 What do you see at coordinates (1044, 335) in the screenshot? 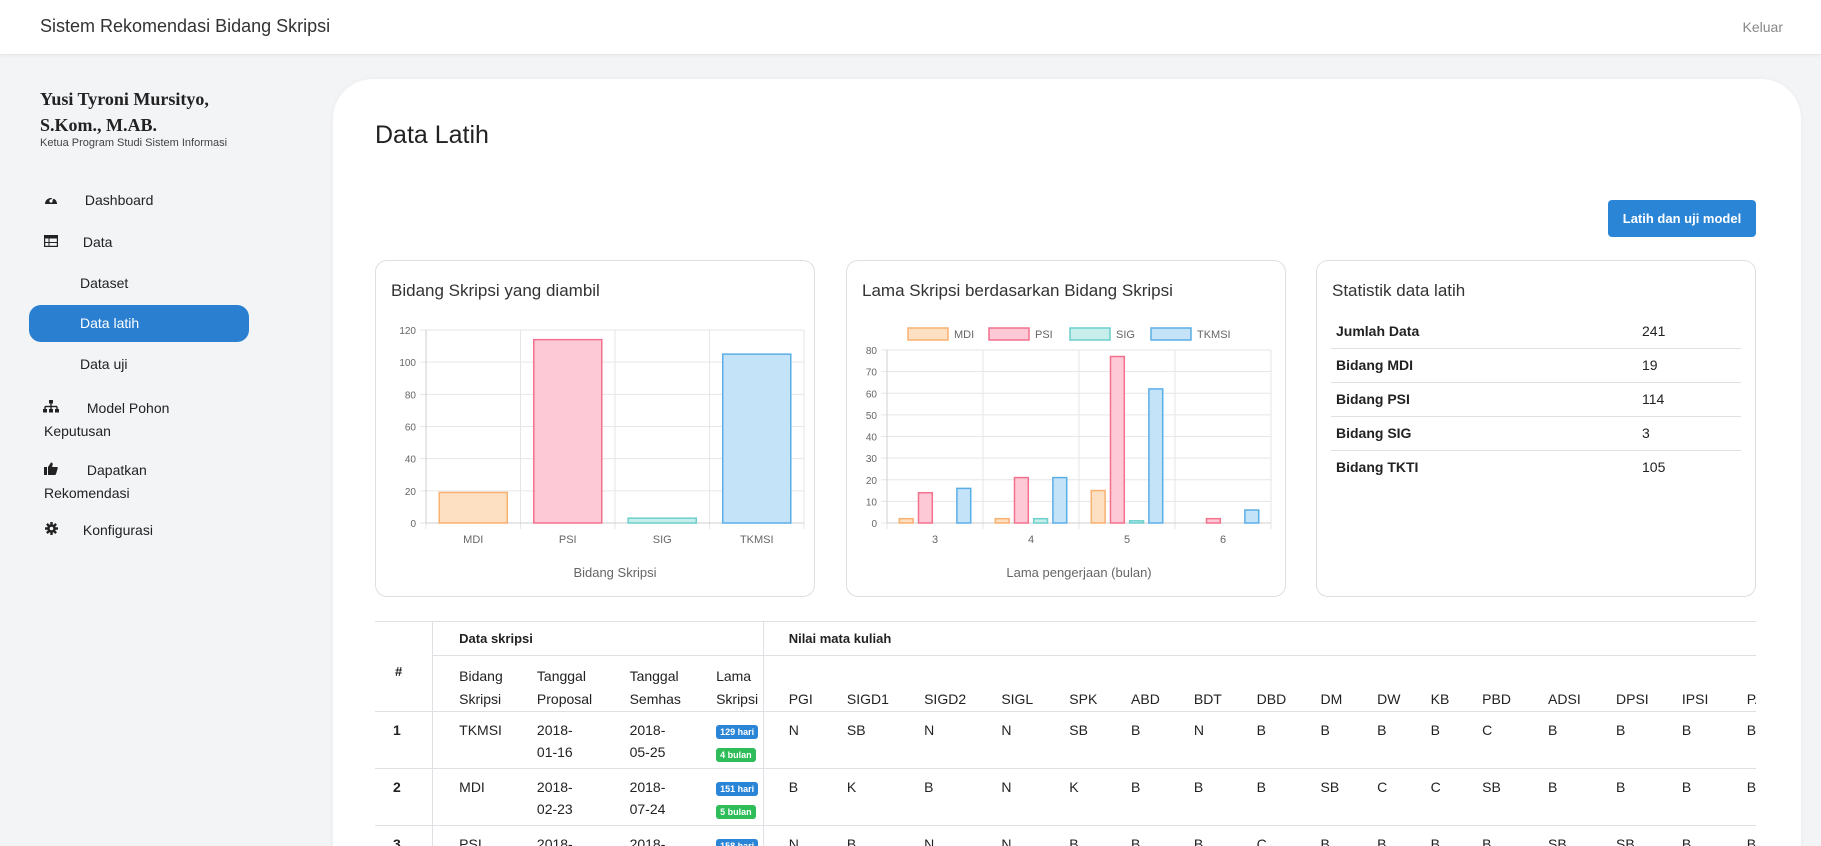
I see `legend-label: PSI` at bounding box center [1044, 335].